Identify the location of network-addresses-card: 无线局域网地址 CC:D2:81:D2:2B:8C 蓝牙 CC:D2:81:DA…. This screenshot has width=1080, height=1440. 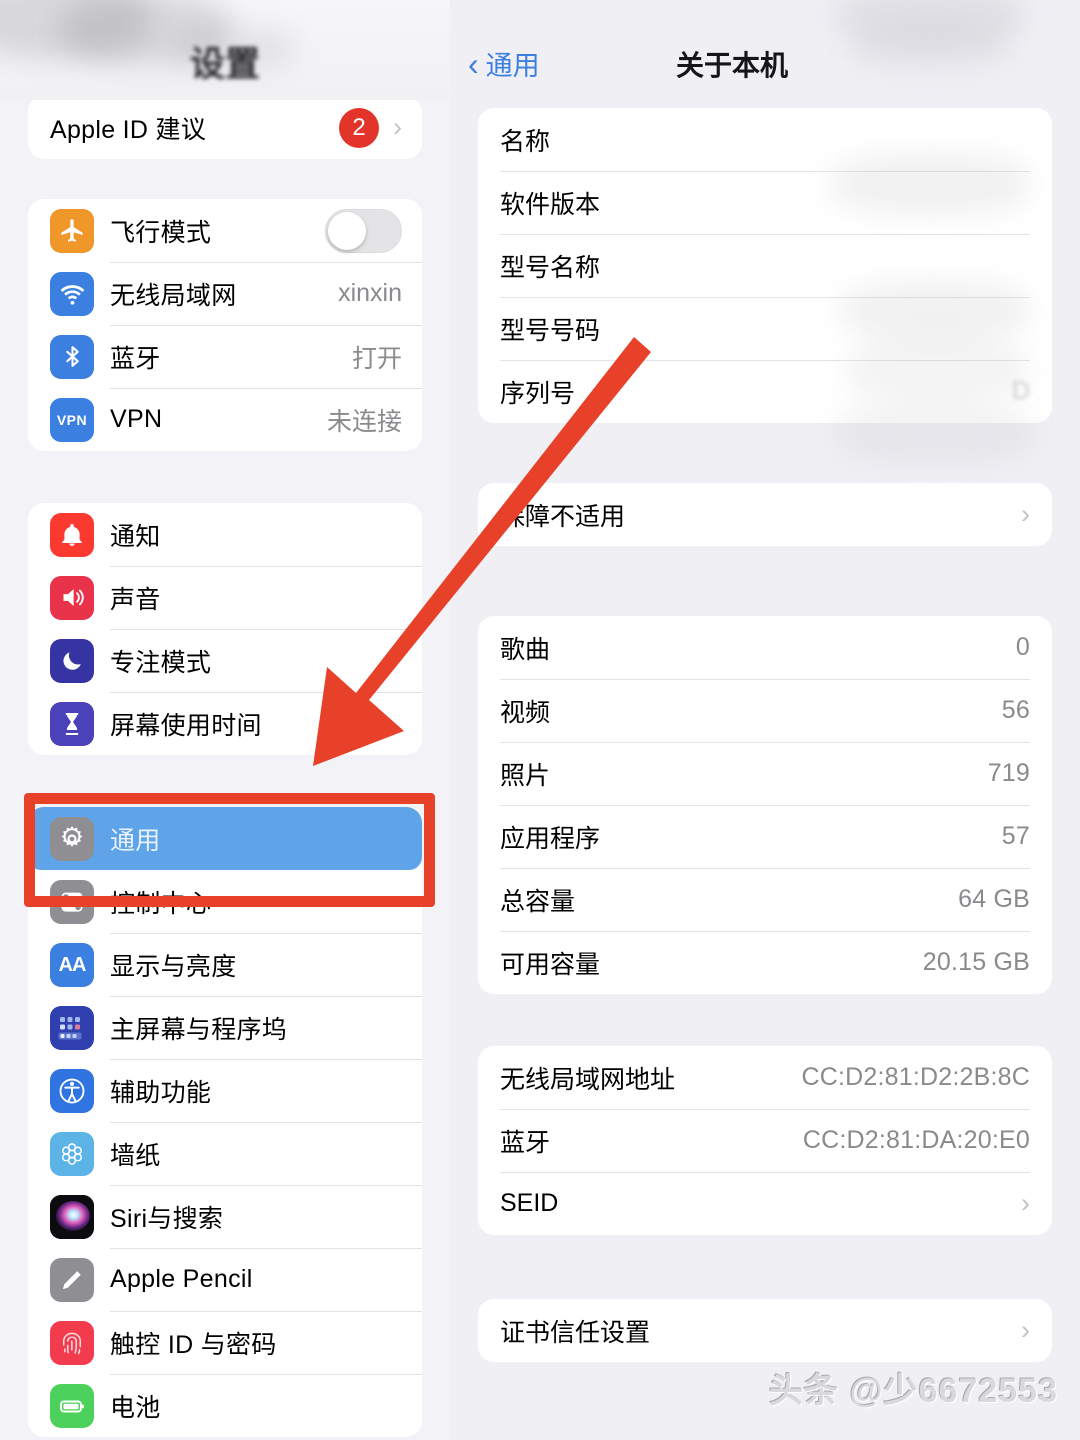
(765, 1140).